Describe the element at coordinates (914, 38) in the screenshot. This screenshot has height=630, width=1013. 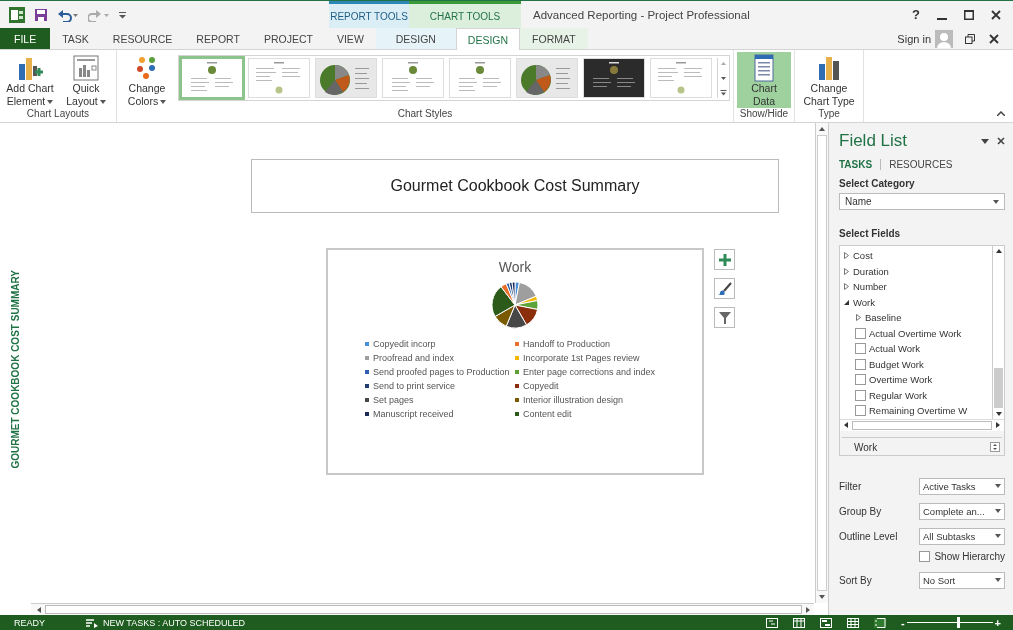
I see `sign-in-link: Sign in` at that location.